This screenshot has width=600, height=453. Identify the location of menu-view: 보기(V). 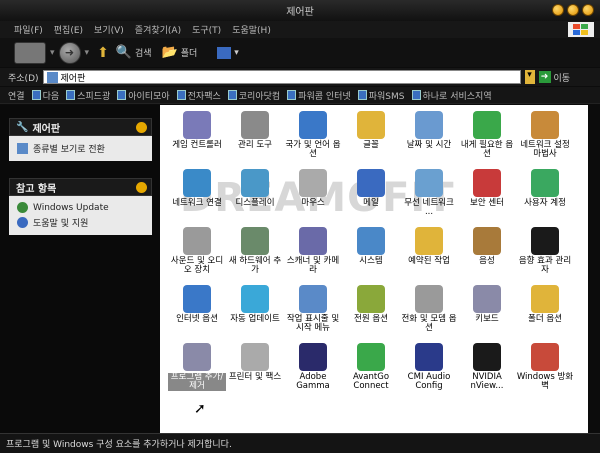
(109, 29).